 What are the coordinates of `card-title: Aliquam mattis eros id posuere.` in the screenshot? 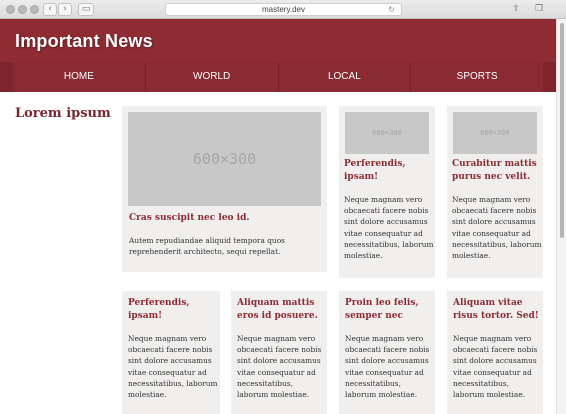 It's located at (280, 310).